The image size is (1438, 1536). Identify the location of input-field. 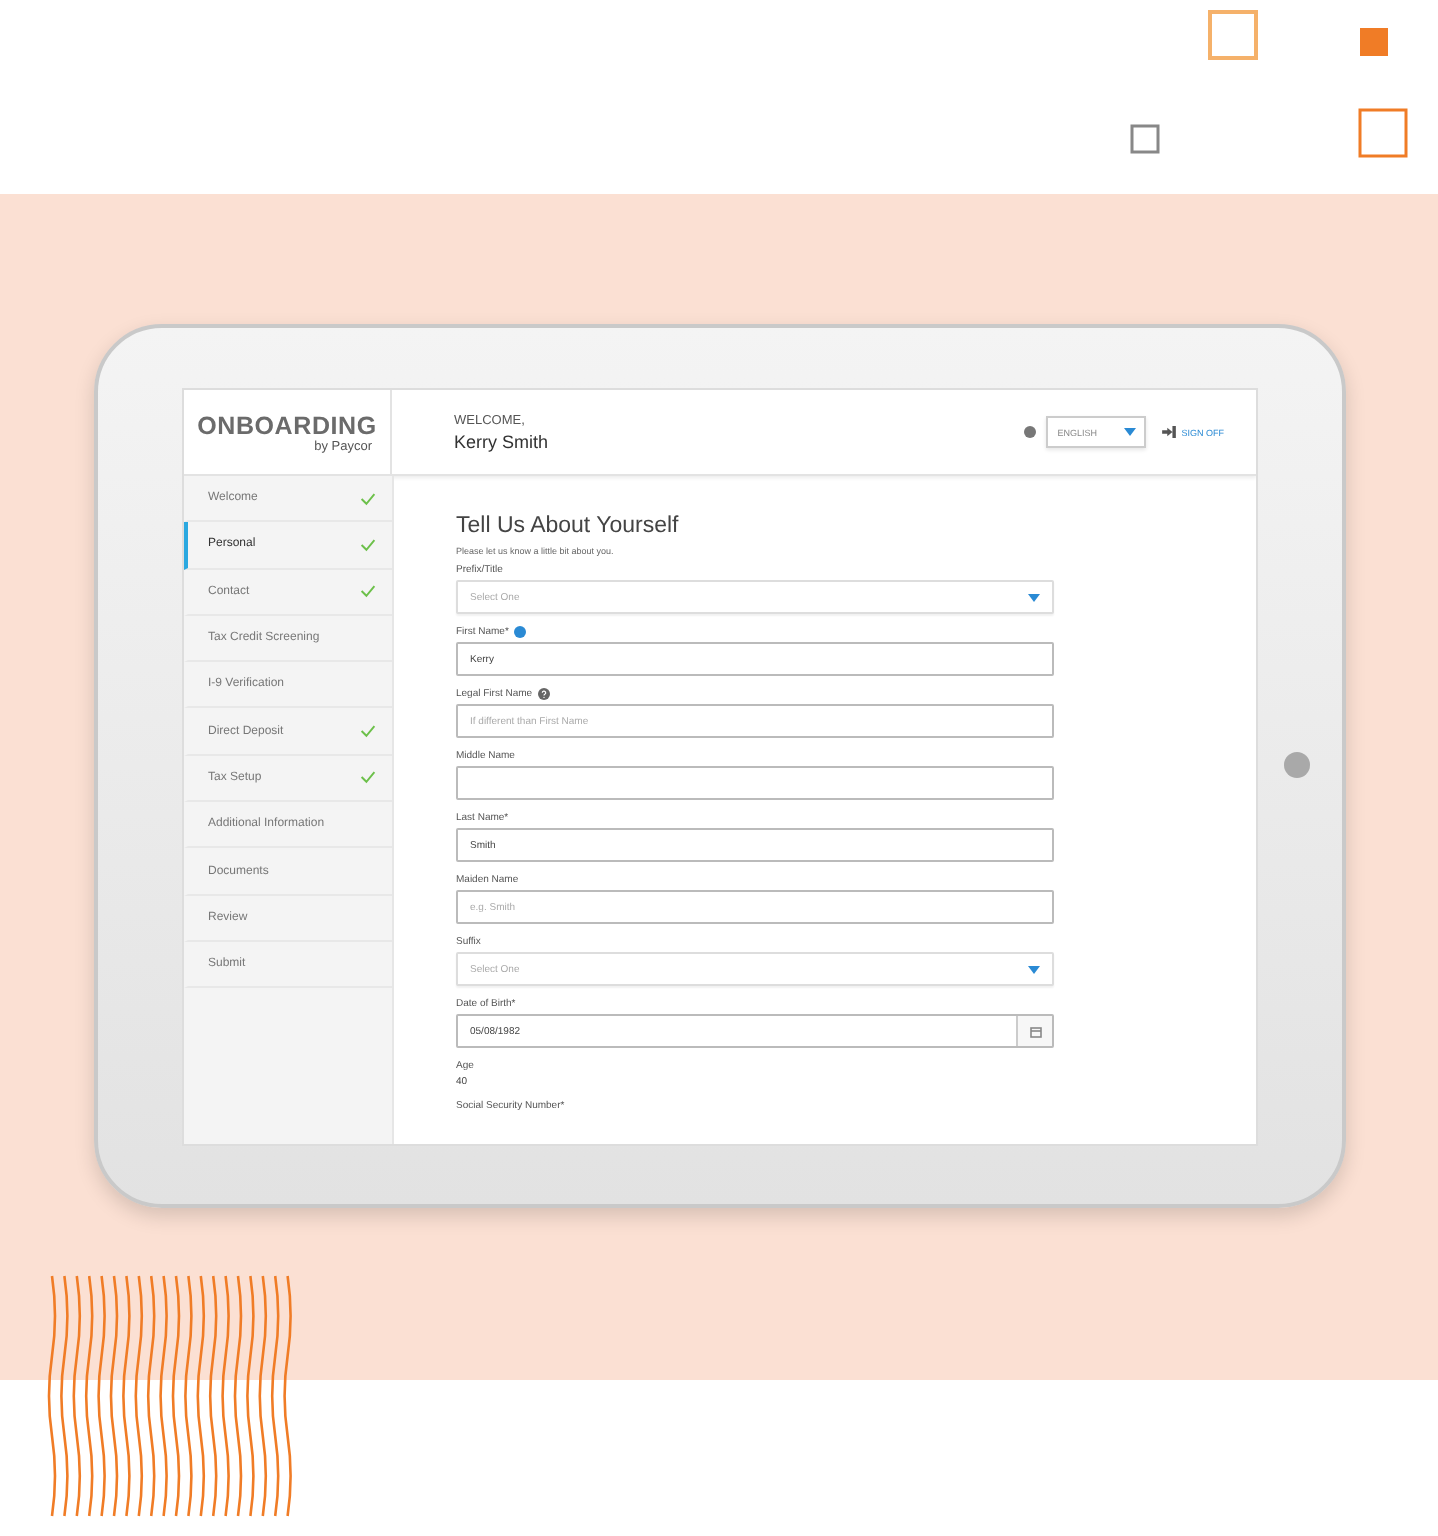
(755, 783).